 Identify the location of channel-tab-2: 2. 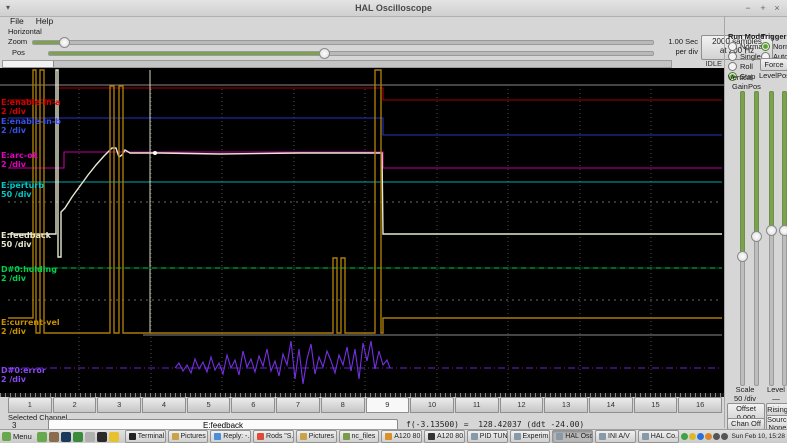
(74, 405).